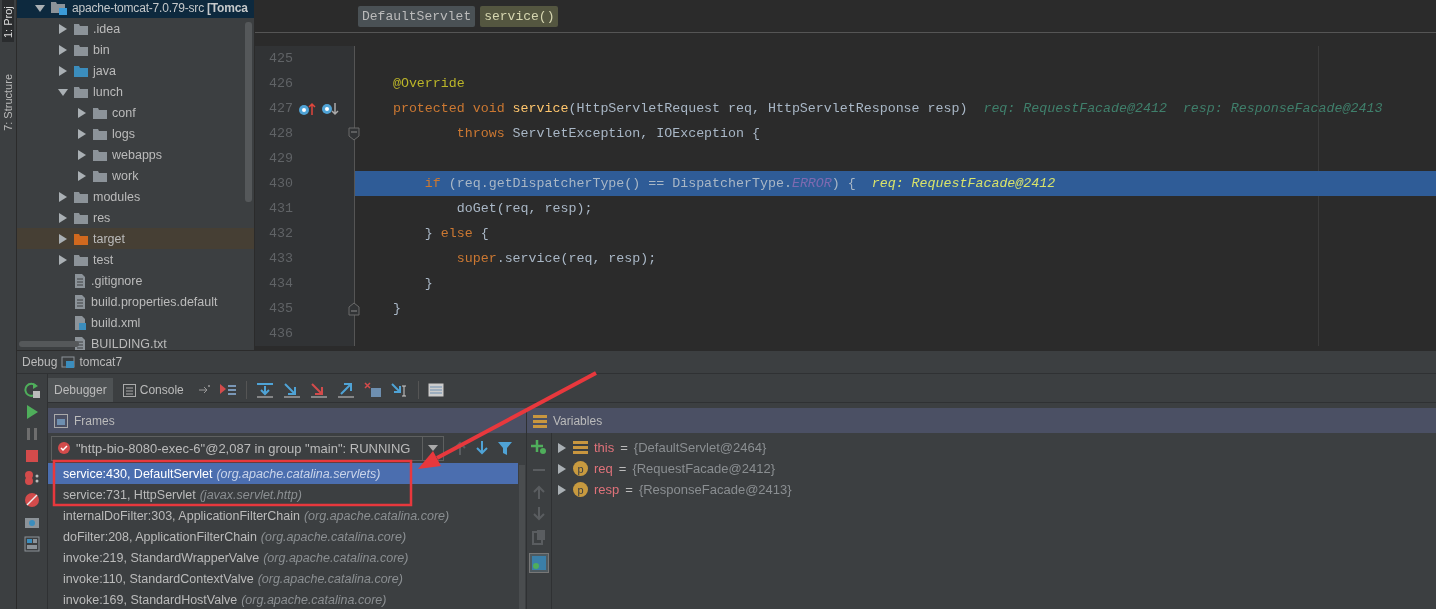 The width and height of the screenshot is (1436, 609). Describe the element at coordinates (376, 515) in the screenshot. I see `frame-package: (org.apache.catalina.core)` at that location.